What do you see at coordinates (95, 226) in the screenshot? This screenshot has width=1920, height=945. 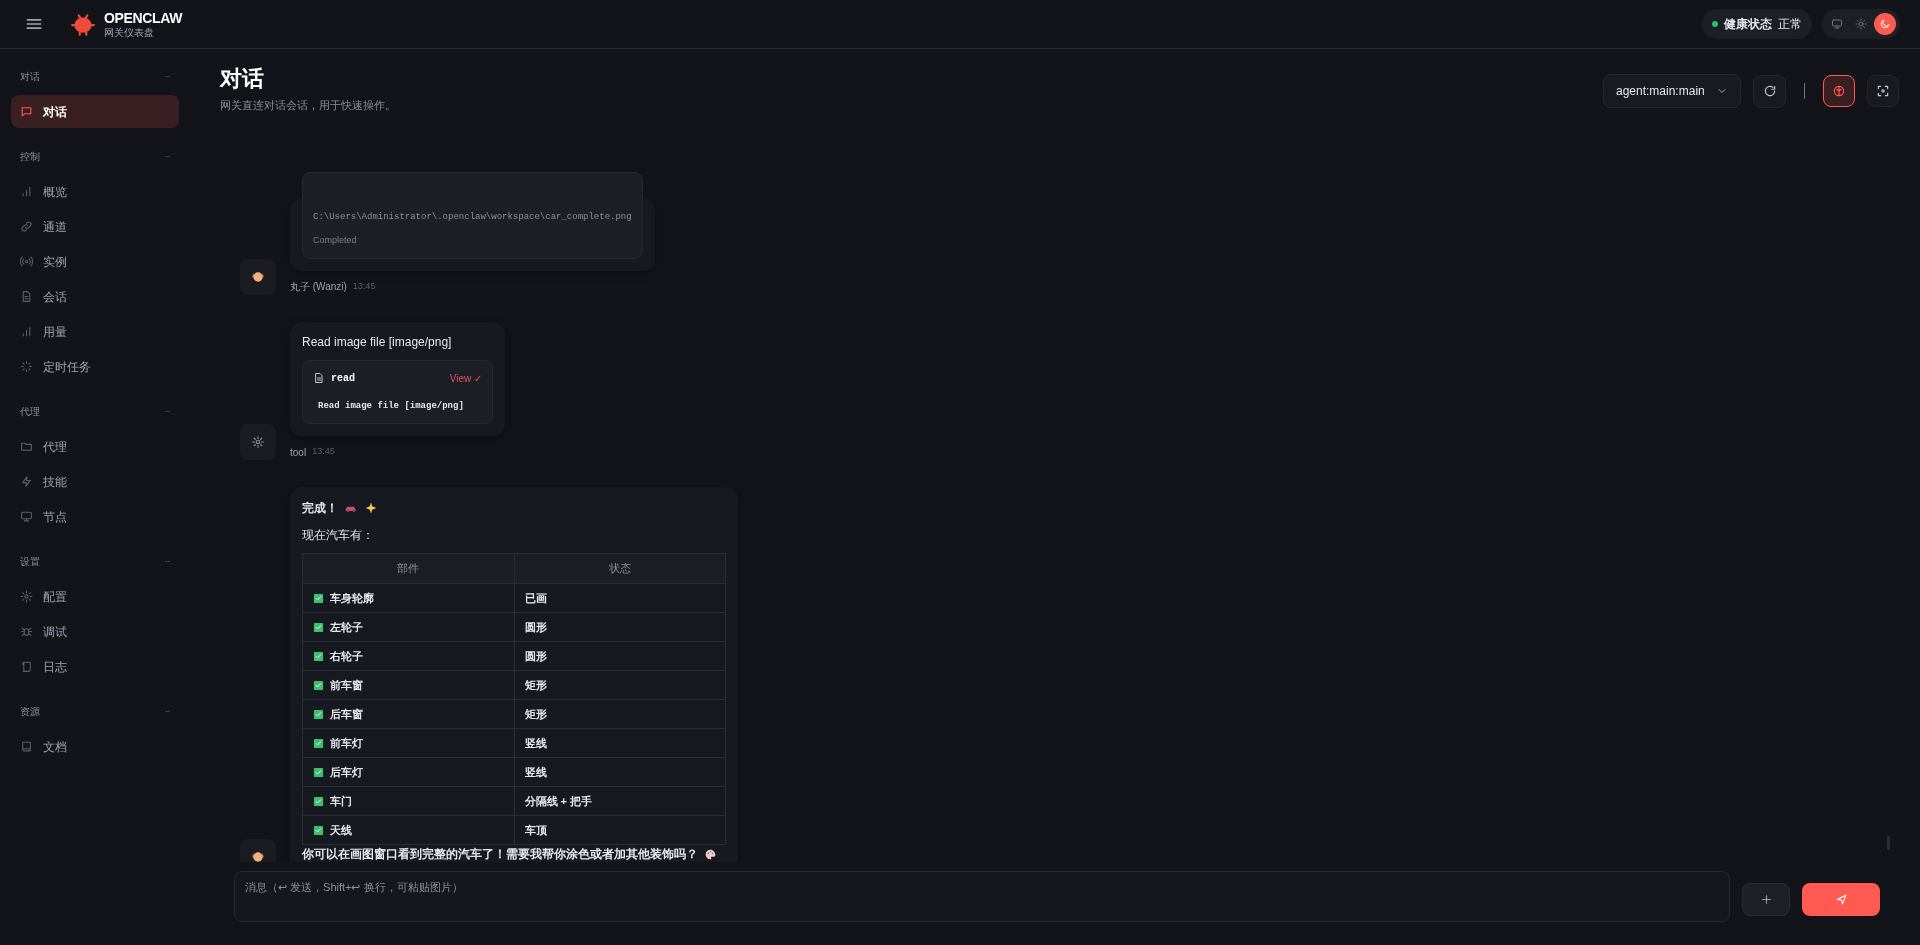 I see `sidebar-item: 通道` at bounding box center [95, 226].